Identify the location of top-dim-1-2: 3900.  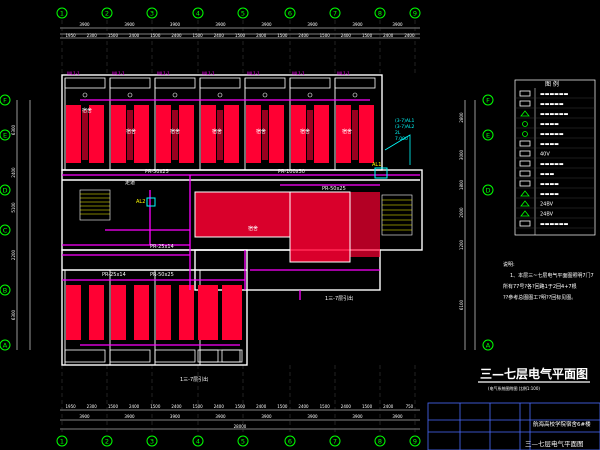
(175, 24).